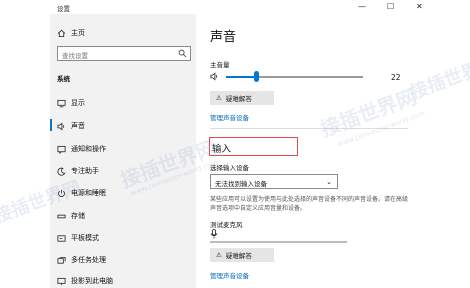  What do you see at coordinates (220, 65) in the screenshot?
I see `master-volume-label: 主音量` at bounding box center [220, 65].